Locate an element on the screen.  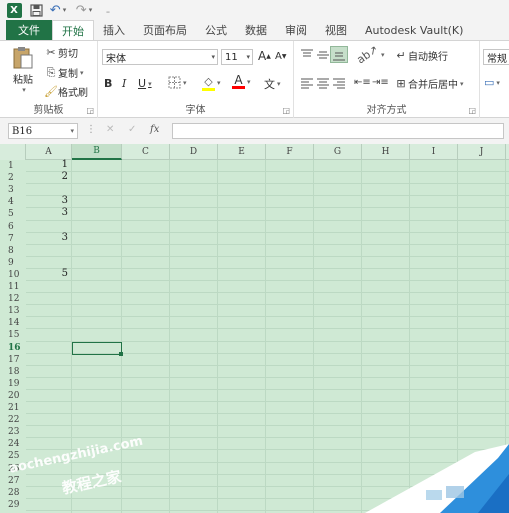
align-top-button is located at coordinates (307, 55).